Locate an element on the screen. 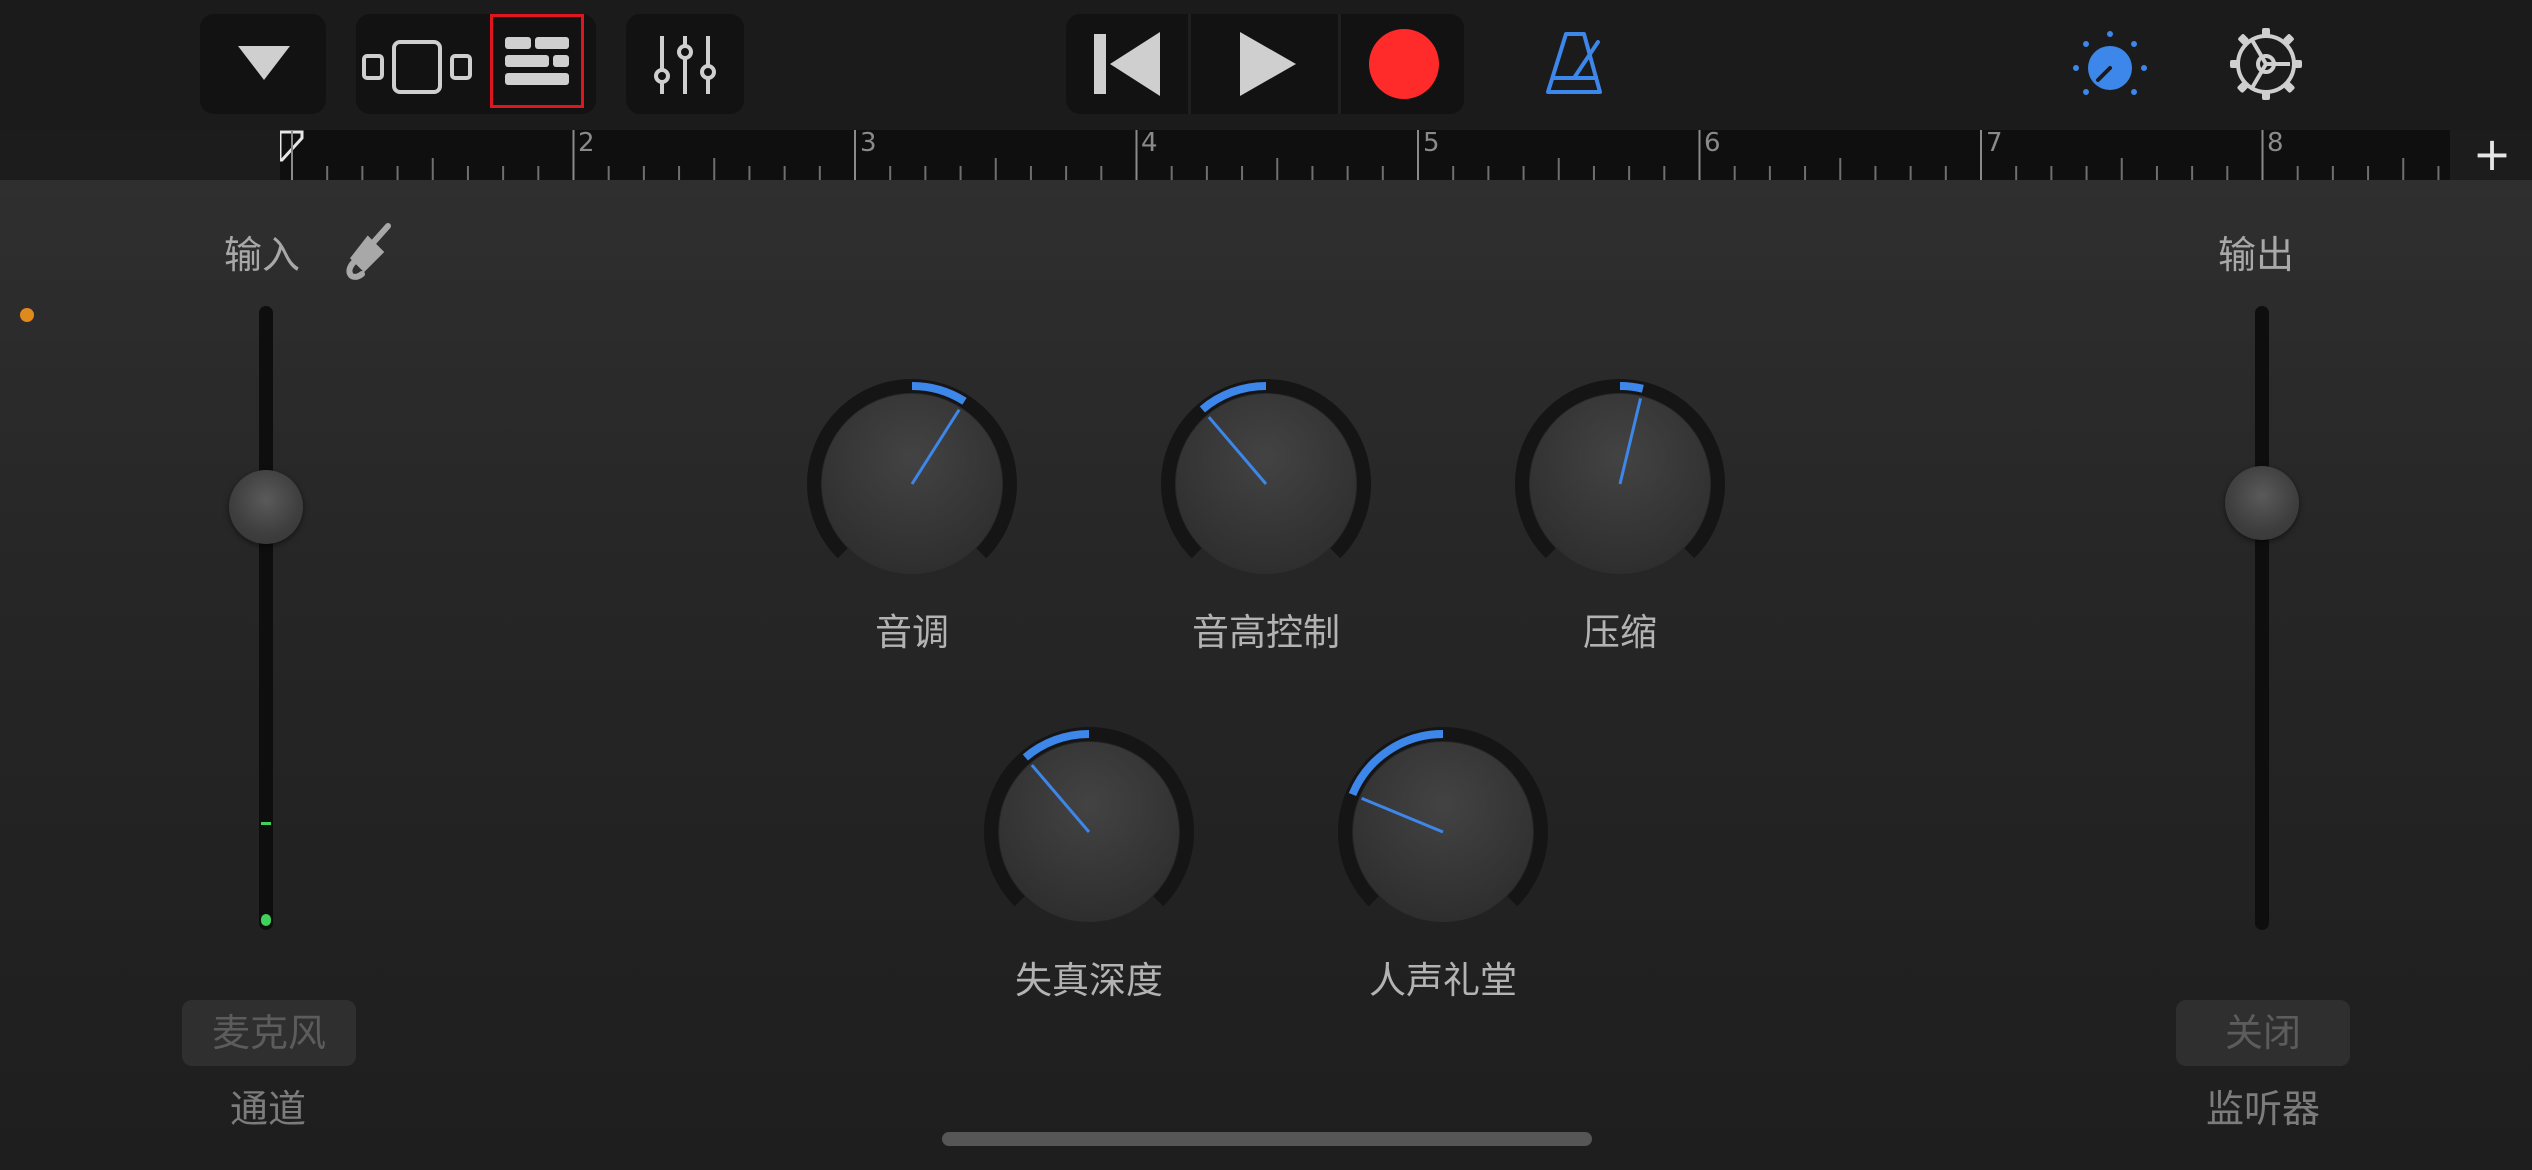 This screenshot has height=1170, width=2532. record-icon is located at coordinates (1404, 64).